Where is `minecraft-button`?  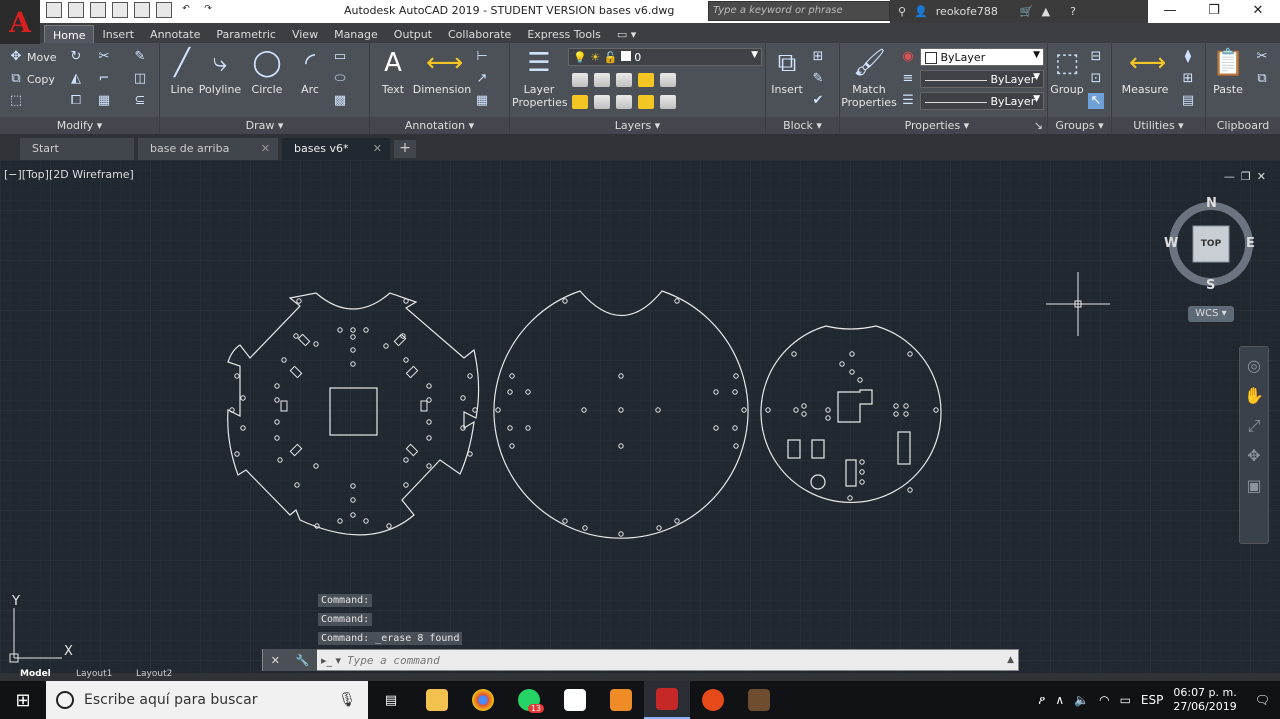
minecraft-button is located at coordinates (759, 700).